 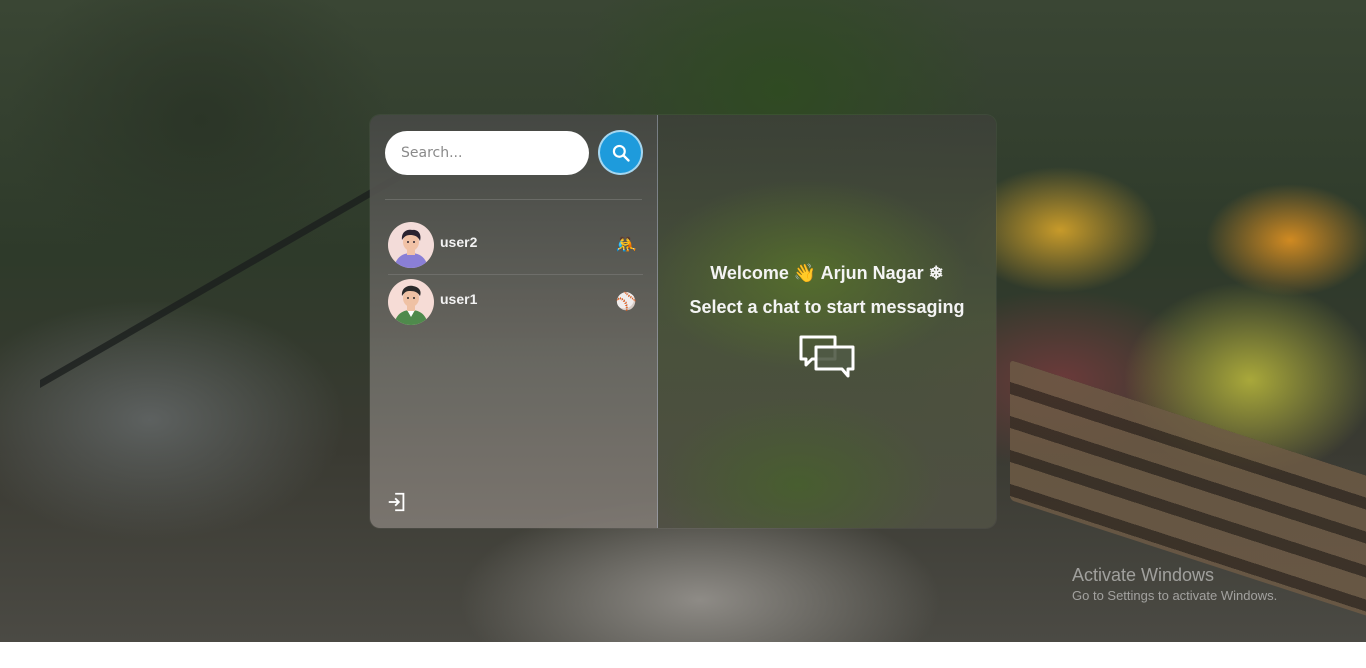 I want to click on welcome-subtitle: Select a chat to start messaging, so click(x=827, y=307).